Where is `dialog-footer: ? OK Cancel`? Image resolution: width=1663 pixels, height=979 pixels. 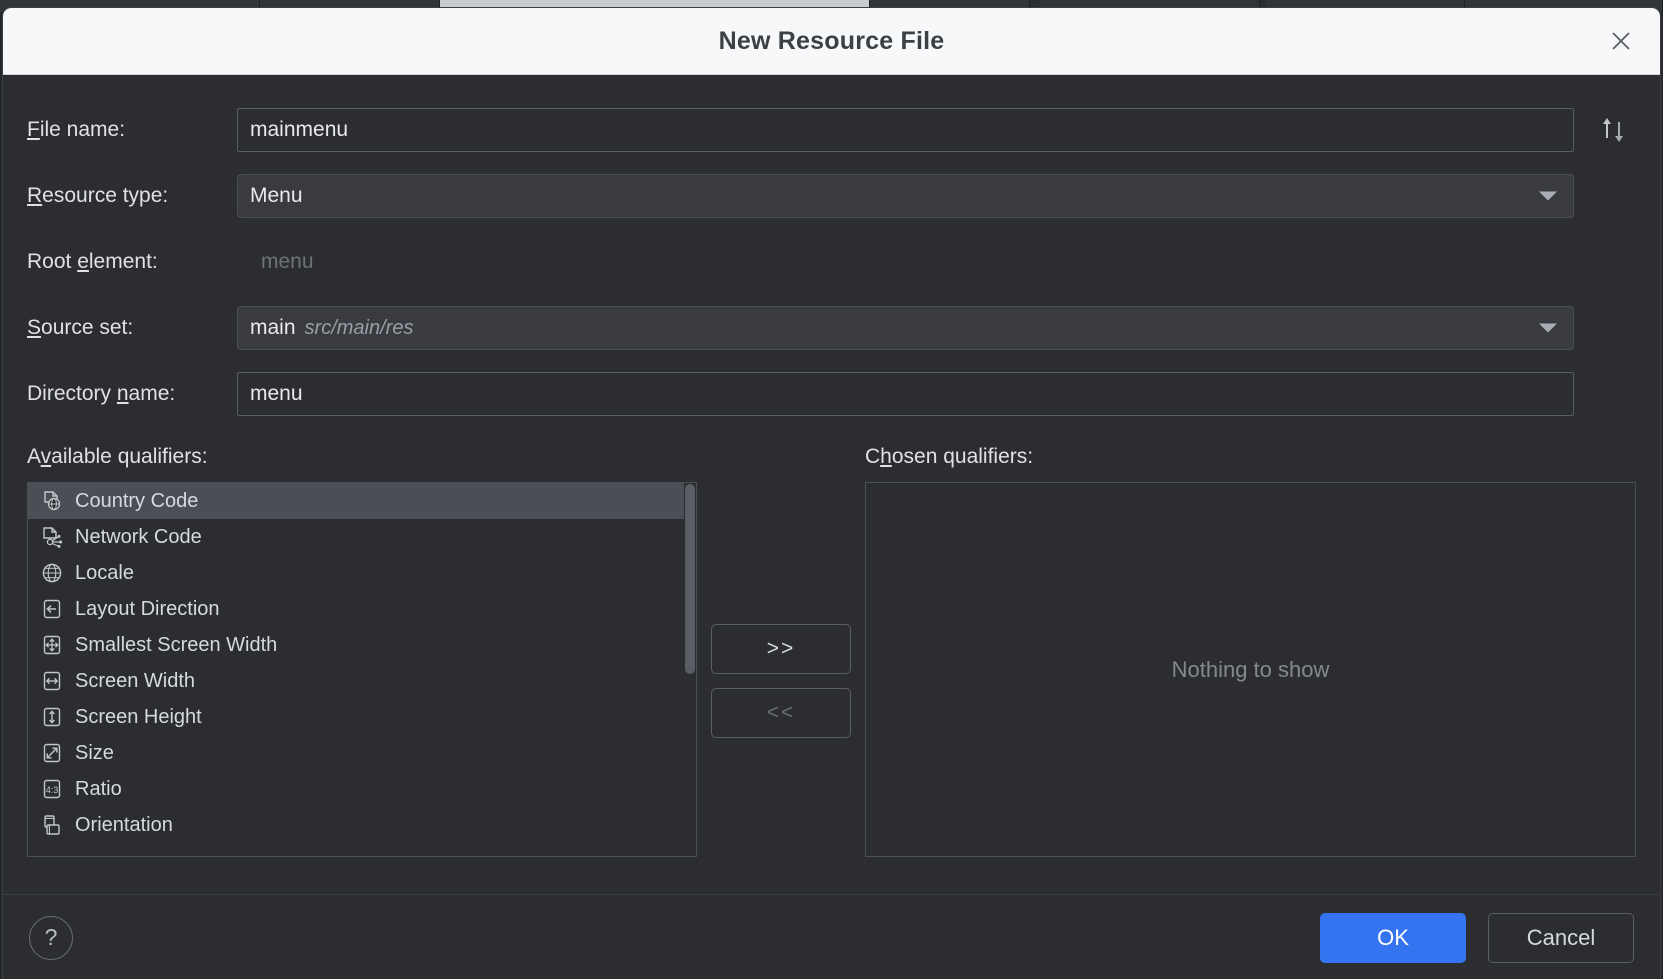
dialog-footer: ? OK Cancel is located at coordinates (831, 936).